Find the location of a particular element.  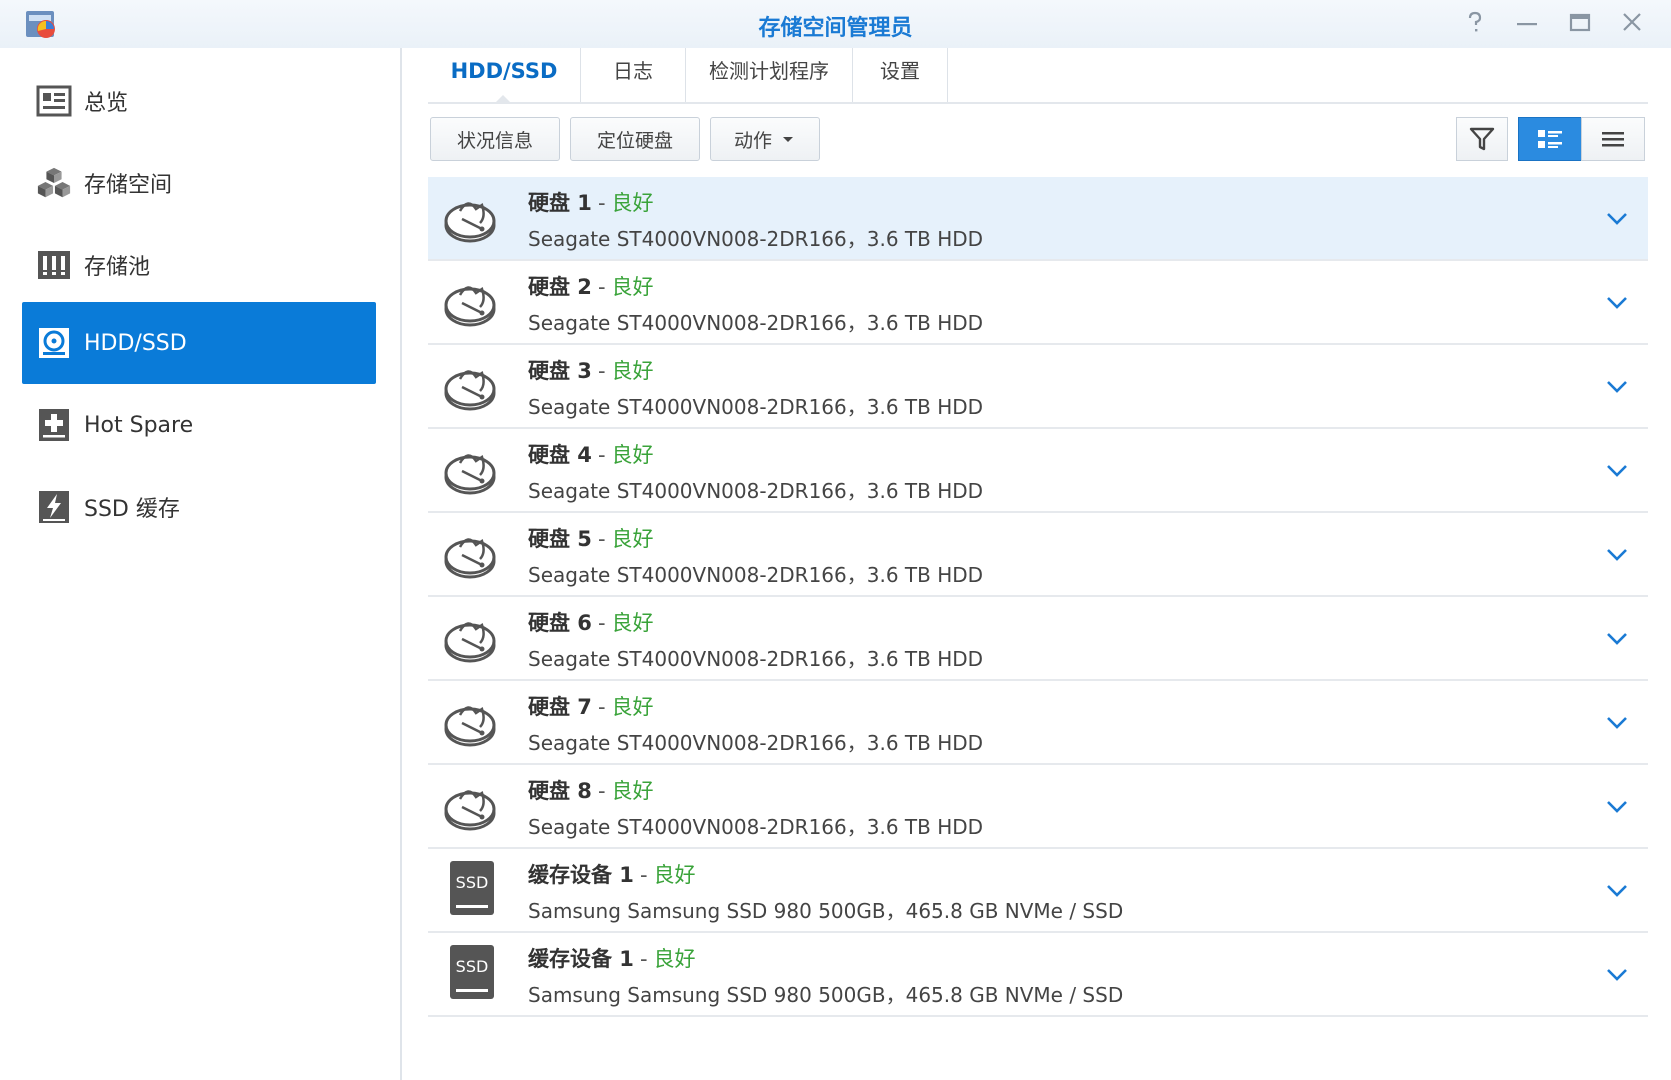

tab-settings: 设置 is located at coordinates (900, 75).